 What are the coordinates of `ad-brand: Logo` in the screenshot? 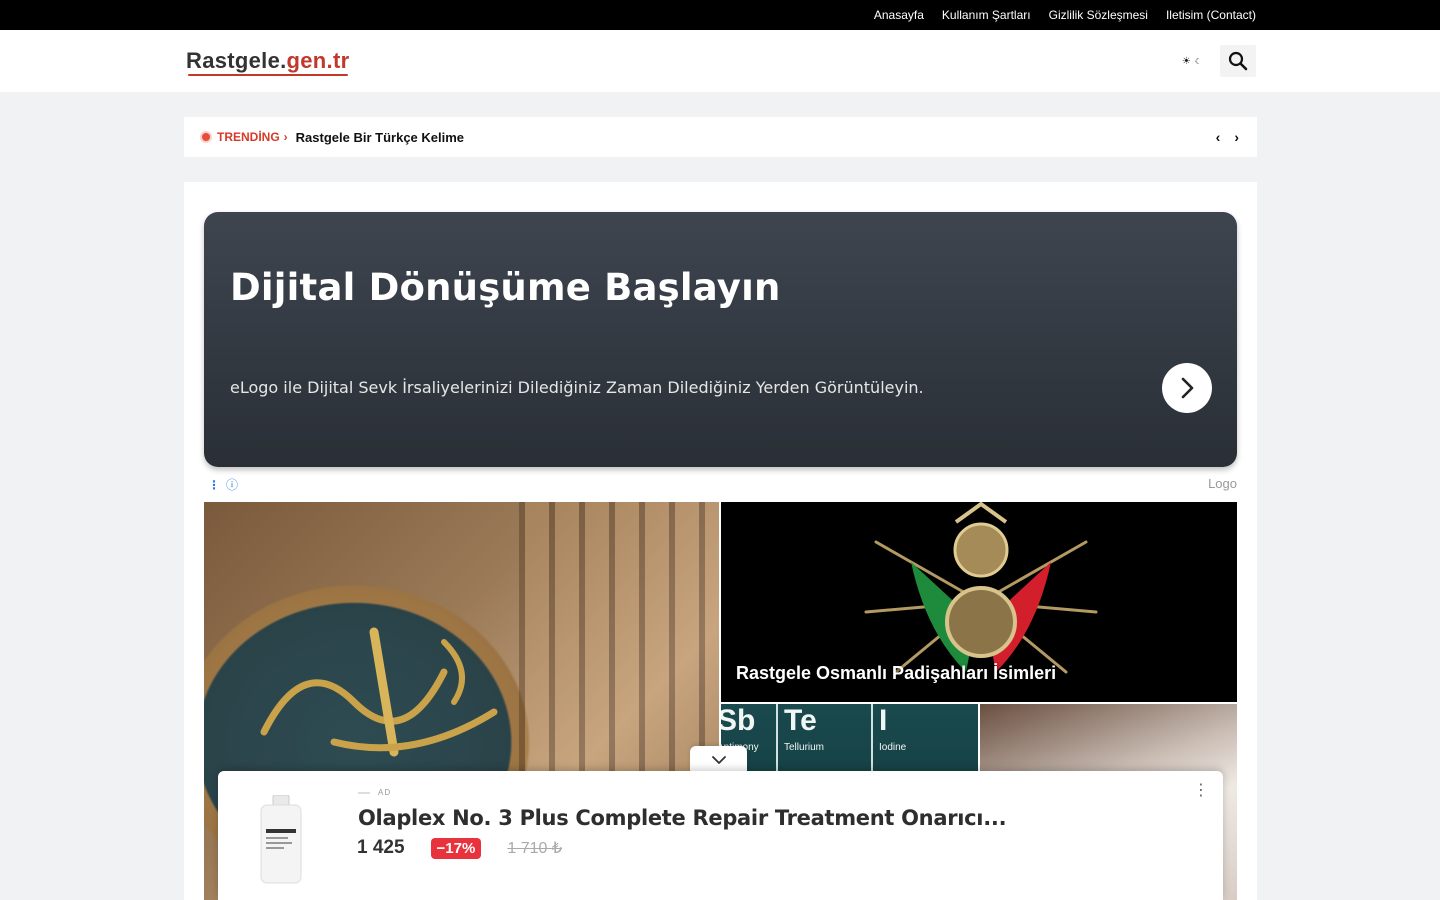 It's located at (1222, 483).